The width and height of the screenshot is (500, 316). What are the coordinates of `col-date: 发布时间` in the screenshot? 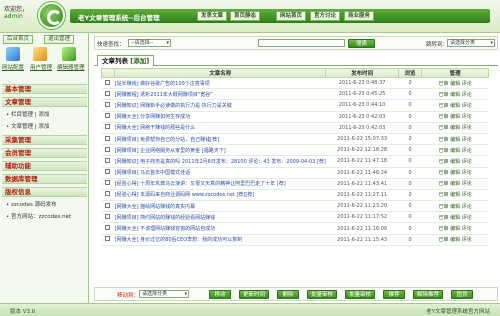 It's located at (362, 73).